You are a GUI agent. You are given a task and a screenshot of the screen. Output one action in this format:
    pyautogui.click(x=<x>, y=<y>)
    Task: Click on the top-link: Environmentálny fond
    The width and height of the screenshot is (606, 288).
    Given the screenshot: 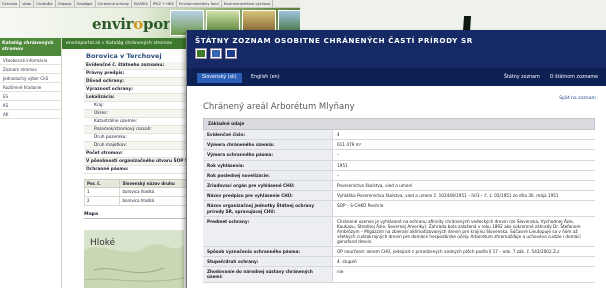 What is the action you would take?
    pyautogui.click(x=199, y=3)
    